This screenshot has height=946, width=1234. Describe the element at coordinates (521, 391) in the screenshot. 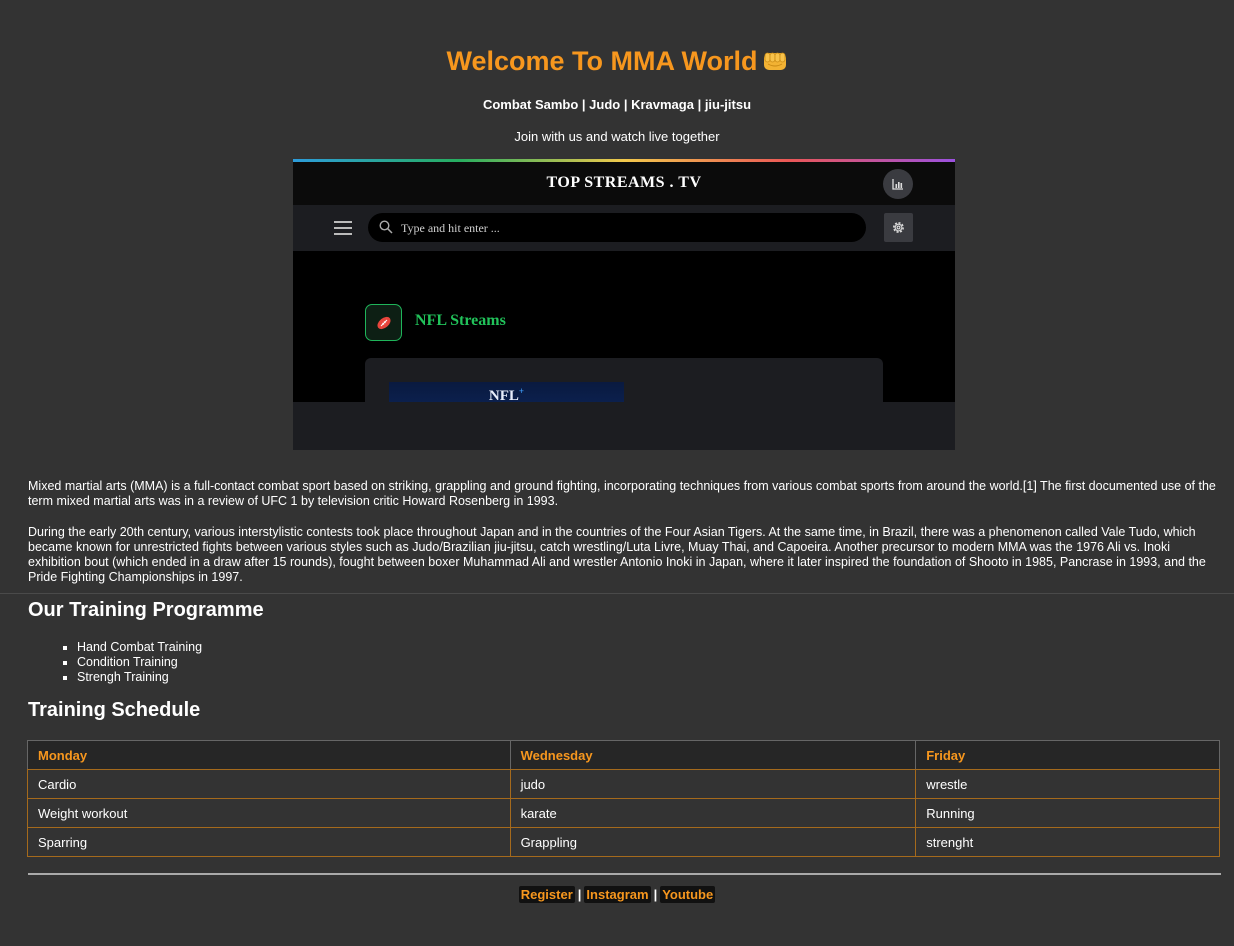

I see `nfl-thumb-plus: +` at that location.